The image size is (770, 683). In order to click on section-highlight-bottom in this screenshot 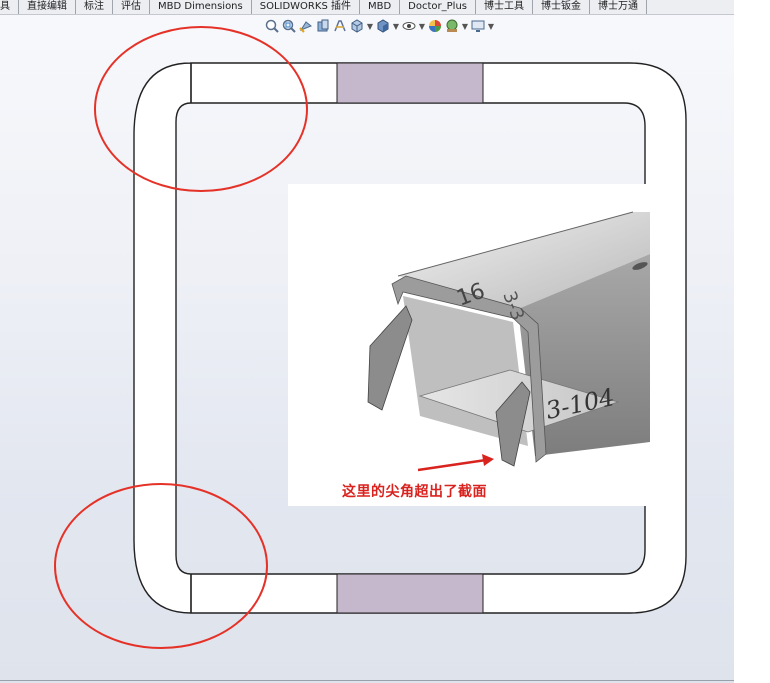, I will do `click(410, 593)`.